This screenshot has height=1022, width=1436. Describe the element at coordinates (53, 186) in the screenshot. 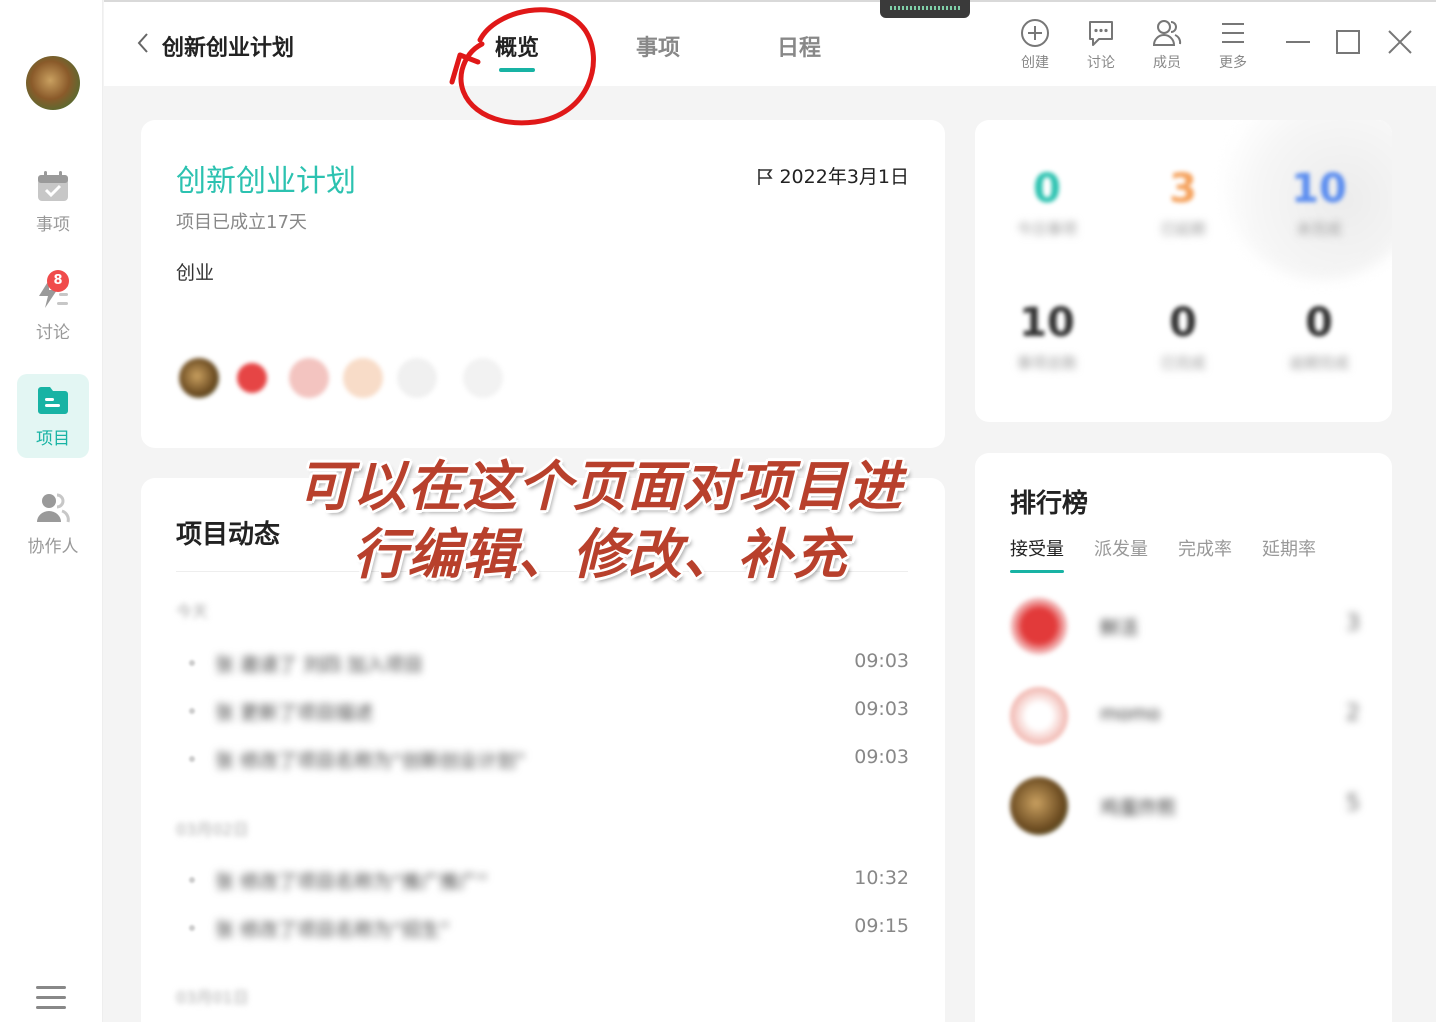

I see `calendar-check-icon` at that location.